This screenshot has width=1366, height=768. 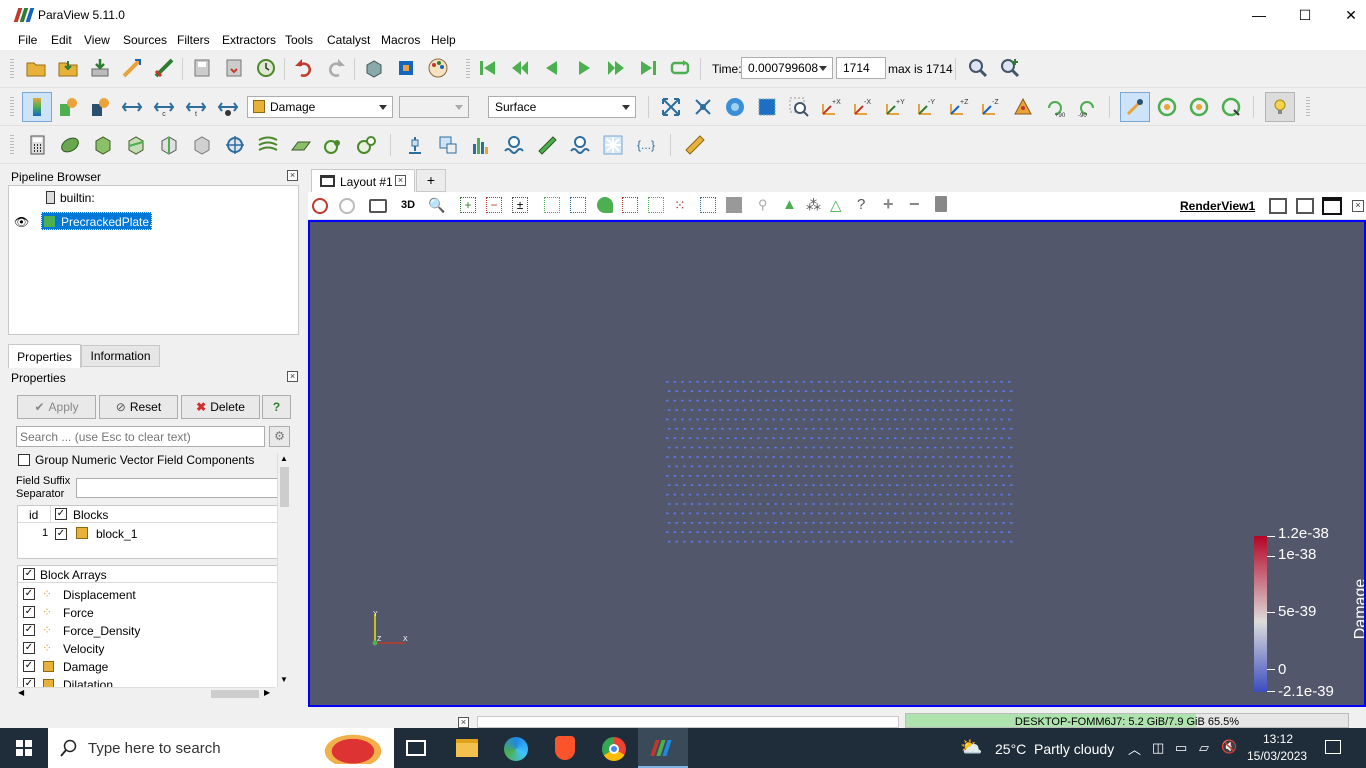 What do you see at coordinates (24, 460) in the screenshot?
I see `group-numeric-checkbox` at bounding box center [24, 460].